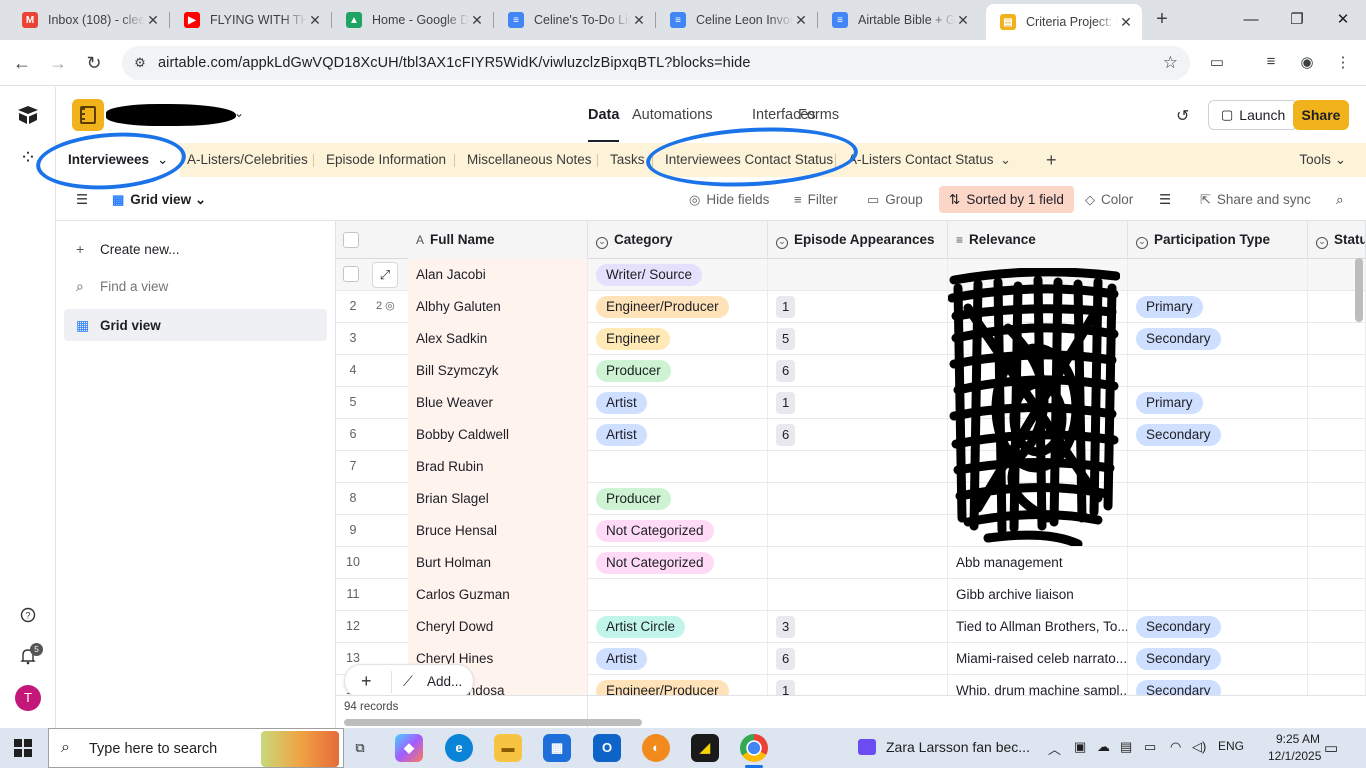 The height and width of the screenshot is (768, 1366). I want to click on tray-app-icon: ▣, so click(1080, 747).